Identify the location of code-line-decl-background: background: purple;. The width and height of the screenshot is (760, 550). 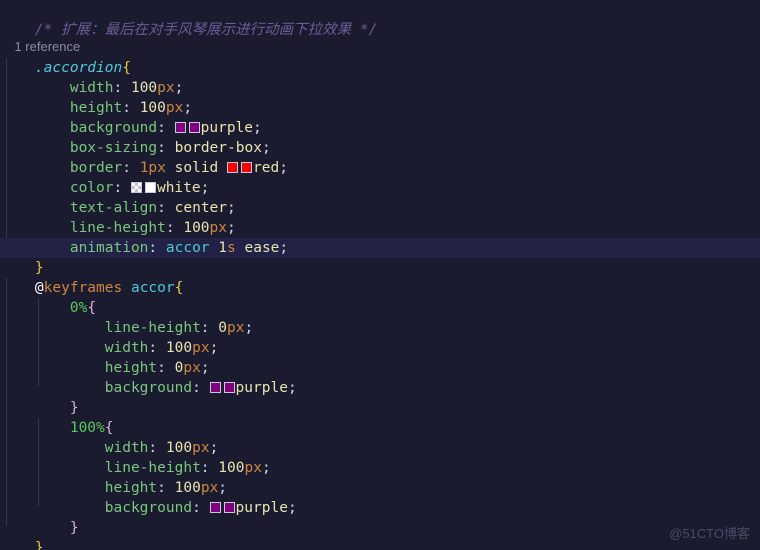
(380, 117).